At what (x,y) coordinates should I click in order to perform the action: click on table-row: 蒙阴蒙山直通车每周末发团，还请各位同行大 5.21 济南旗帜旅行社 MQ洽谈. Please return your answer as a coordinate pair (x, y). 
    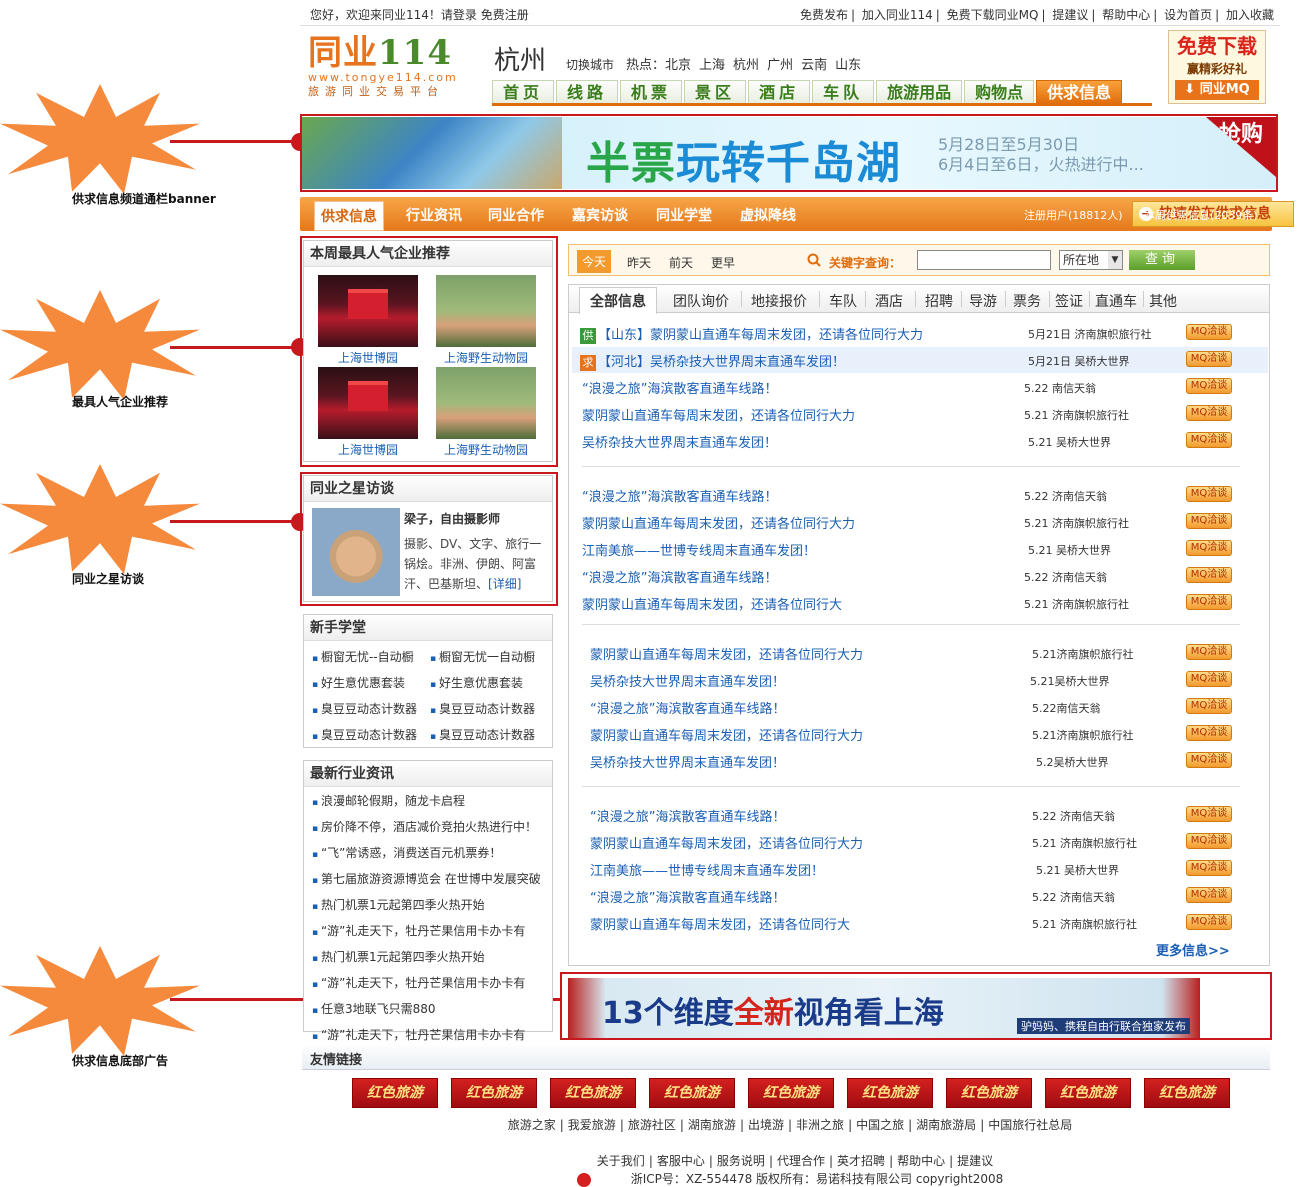
    Looking at the image, I should click on (918, 603).